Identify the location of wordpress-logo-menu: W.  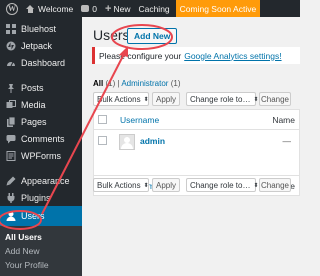
(11, 8).